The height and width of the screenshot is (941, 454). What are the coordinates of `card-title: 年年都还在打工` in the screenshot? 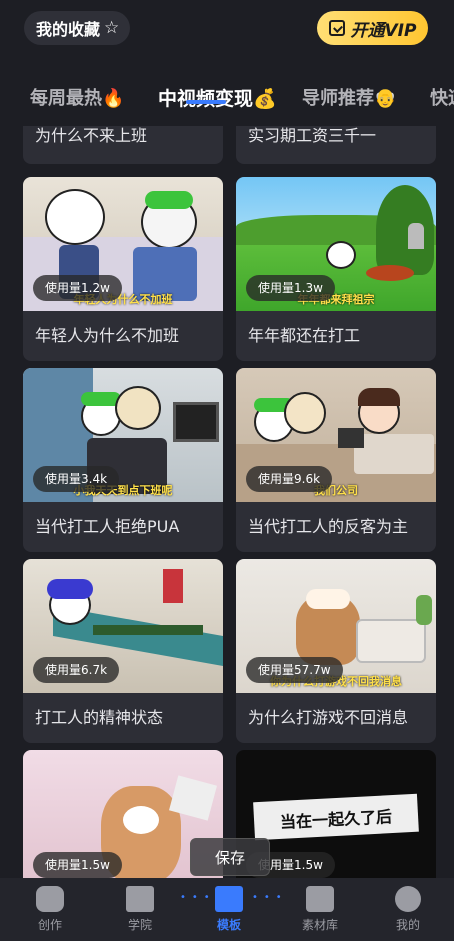 It's located at (304, 335).